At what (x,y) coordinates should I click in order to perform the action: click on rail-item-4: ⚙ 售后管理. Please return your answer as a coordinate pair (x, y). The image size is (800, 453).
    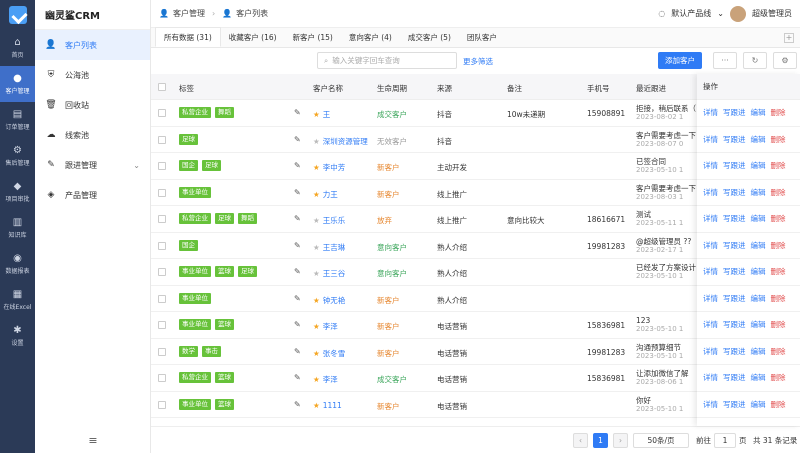
    Looking at the image, I should click on (17, 156).